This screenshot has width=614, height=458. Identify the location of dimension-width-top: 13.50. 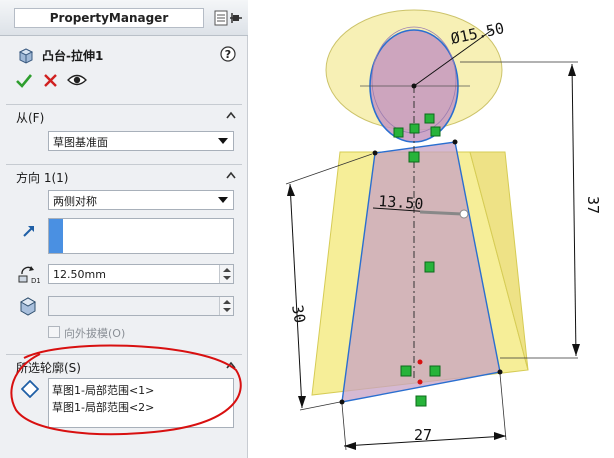
(401, 202).